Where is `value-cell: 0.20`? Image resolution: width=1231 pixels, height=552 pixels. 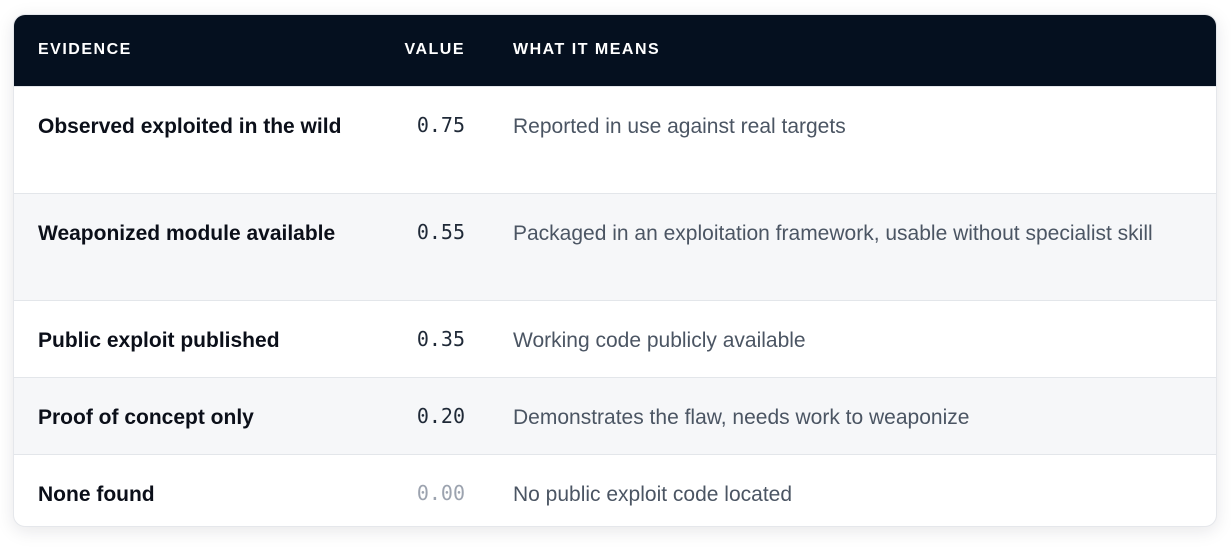
value-cell: 0.20 is located at coordinates (440, 415).